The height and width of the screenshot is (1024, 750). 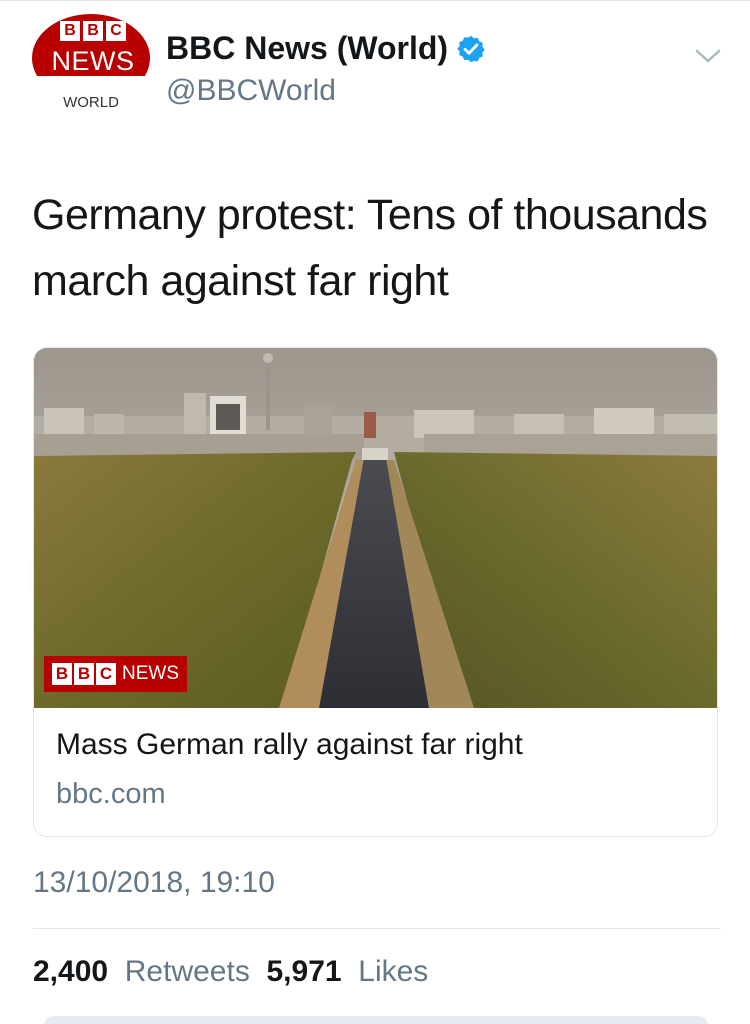 I want to click on engagement-stats: 2,400 Retweets 5,971 Likes, so click(x=230, y=972).